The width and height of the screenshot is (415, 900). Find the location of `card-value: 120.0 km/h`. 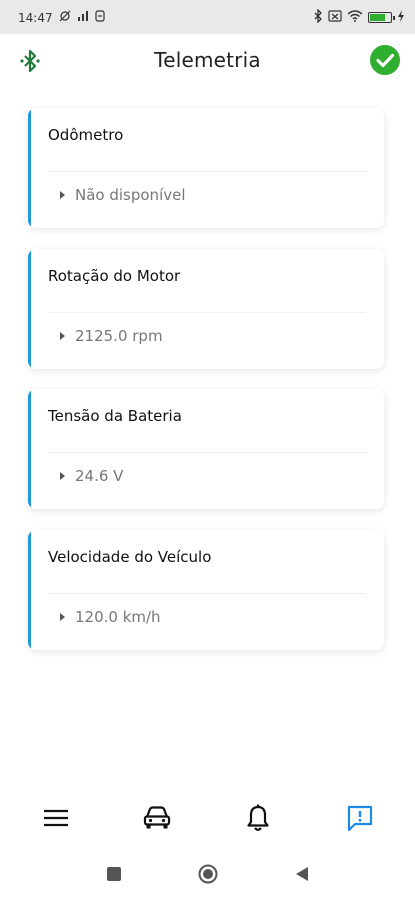

card-value: 120.0 km/h is located at coordinates (118, 617).